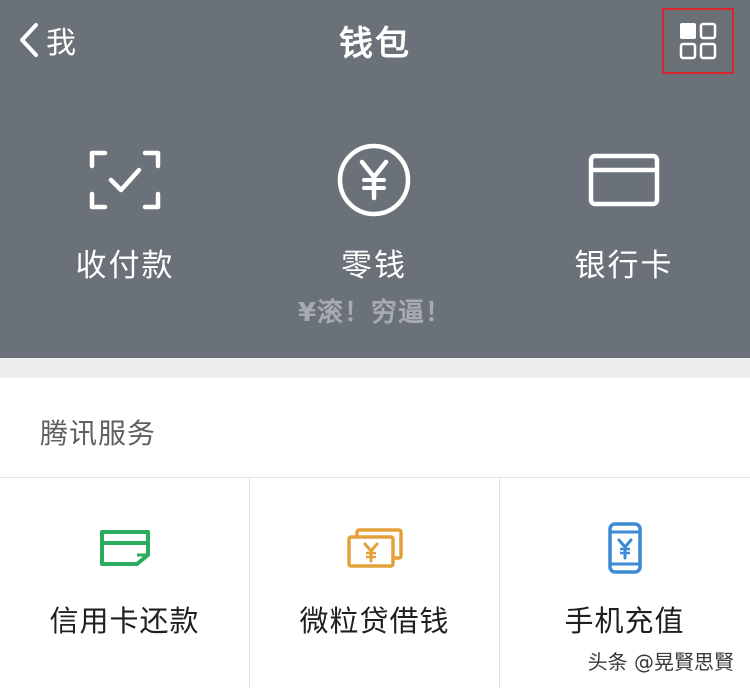 This screenshot has height=688, width=750. What do you see at coordinates (624, 621) in the screenshot?
I see `service-label: 手机充值` at bounding box center [624, 621].